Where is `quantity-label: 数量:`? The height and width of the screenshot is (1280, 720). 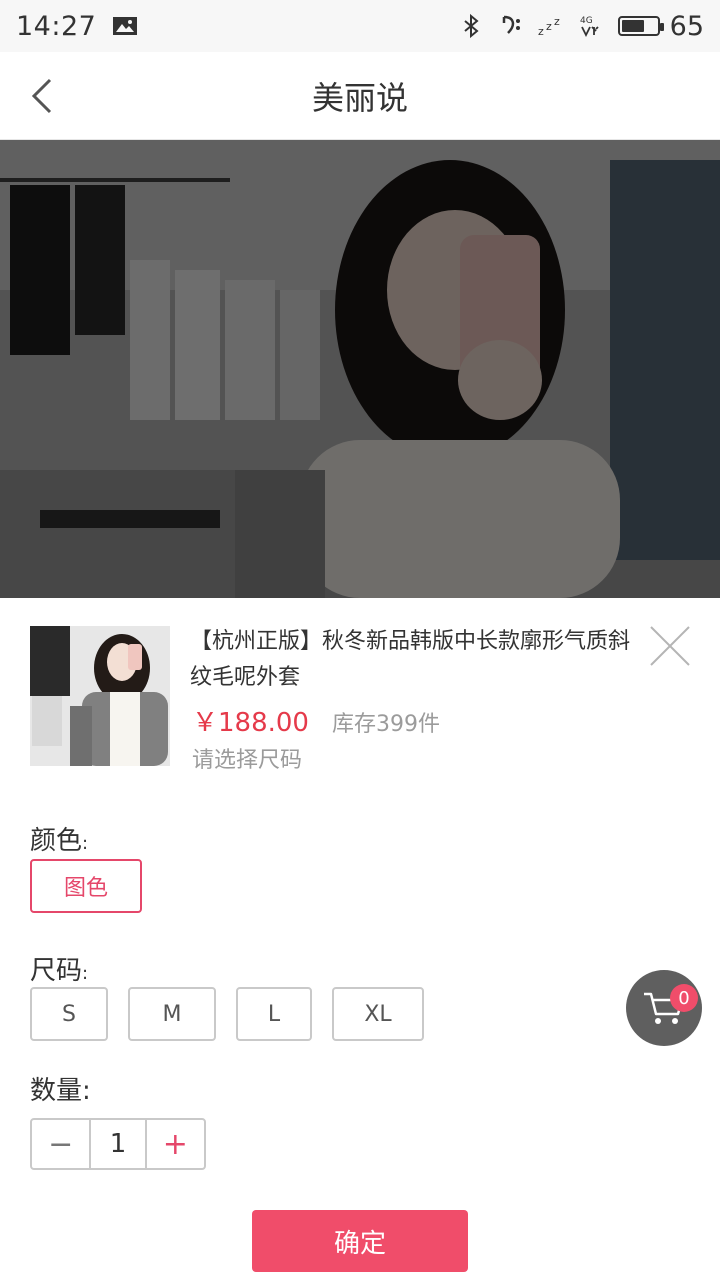
quantity-label: 数量: is located at coordinates (60, 1091).